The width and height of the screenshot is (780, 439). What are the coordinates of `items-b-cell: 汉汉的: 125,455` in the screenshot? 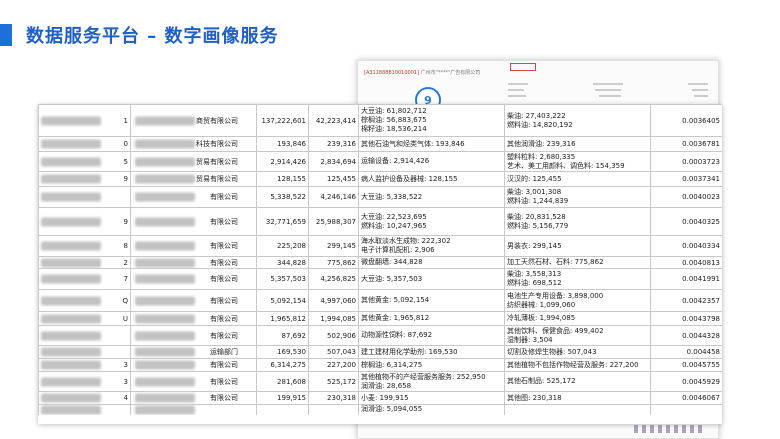 It's located at (577, 179).